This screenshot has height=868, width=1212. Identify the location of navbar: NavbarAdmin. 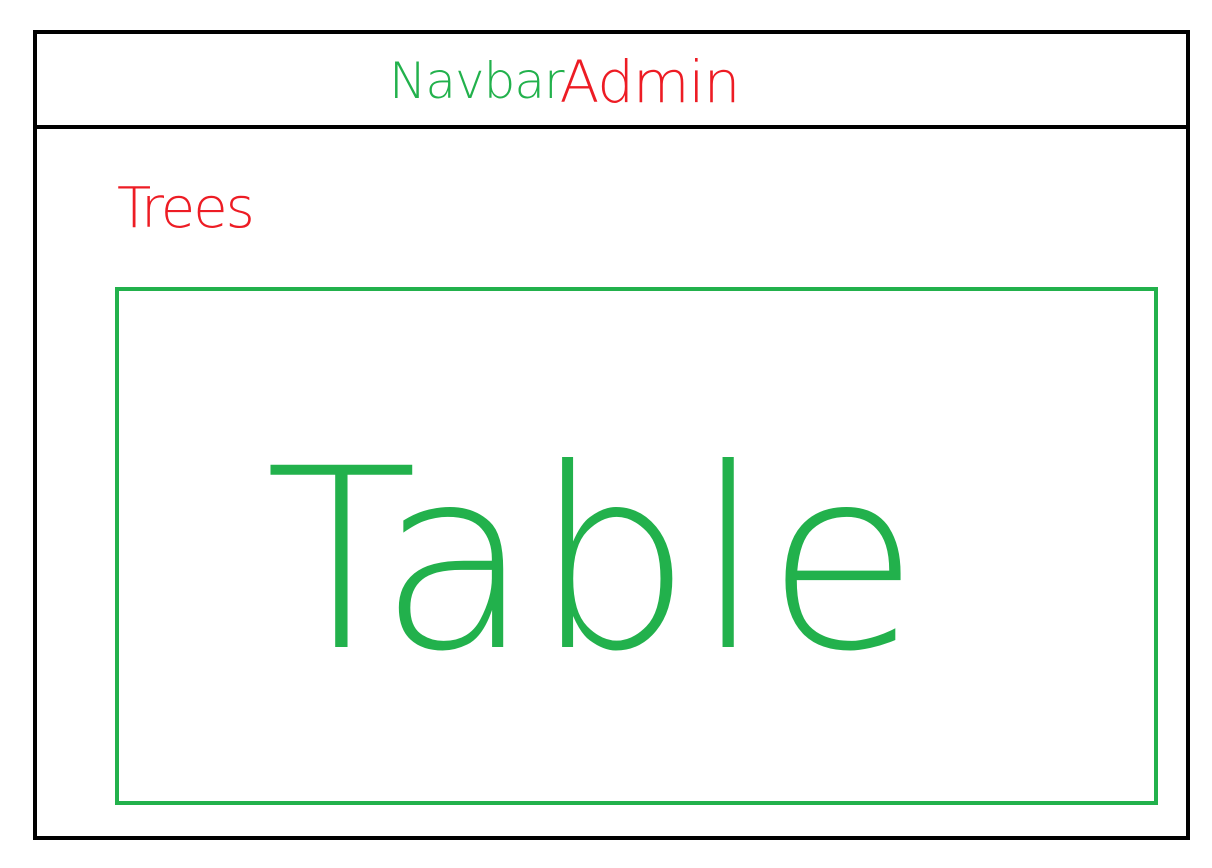
(611, 81).